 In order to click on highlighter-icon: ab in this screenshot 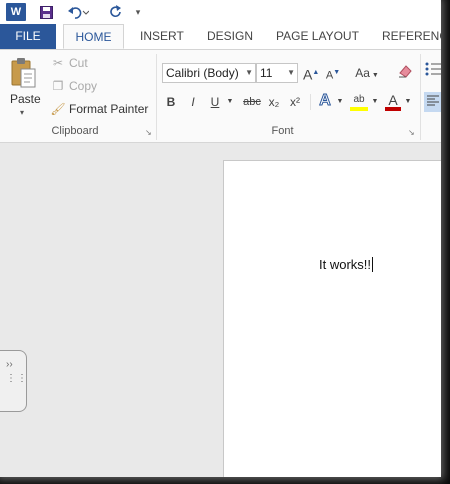, I will do `click(359, 99)`.